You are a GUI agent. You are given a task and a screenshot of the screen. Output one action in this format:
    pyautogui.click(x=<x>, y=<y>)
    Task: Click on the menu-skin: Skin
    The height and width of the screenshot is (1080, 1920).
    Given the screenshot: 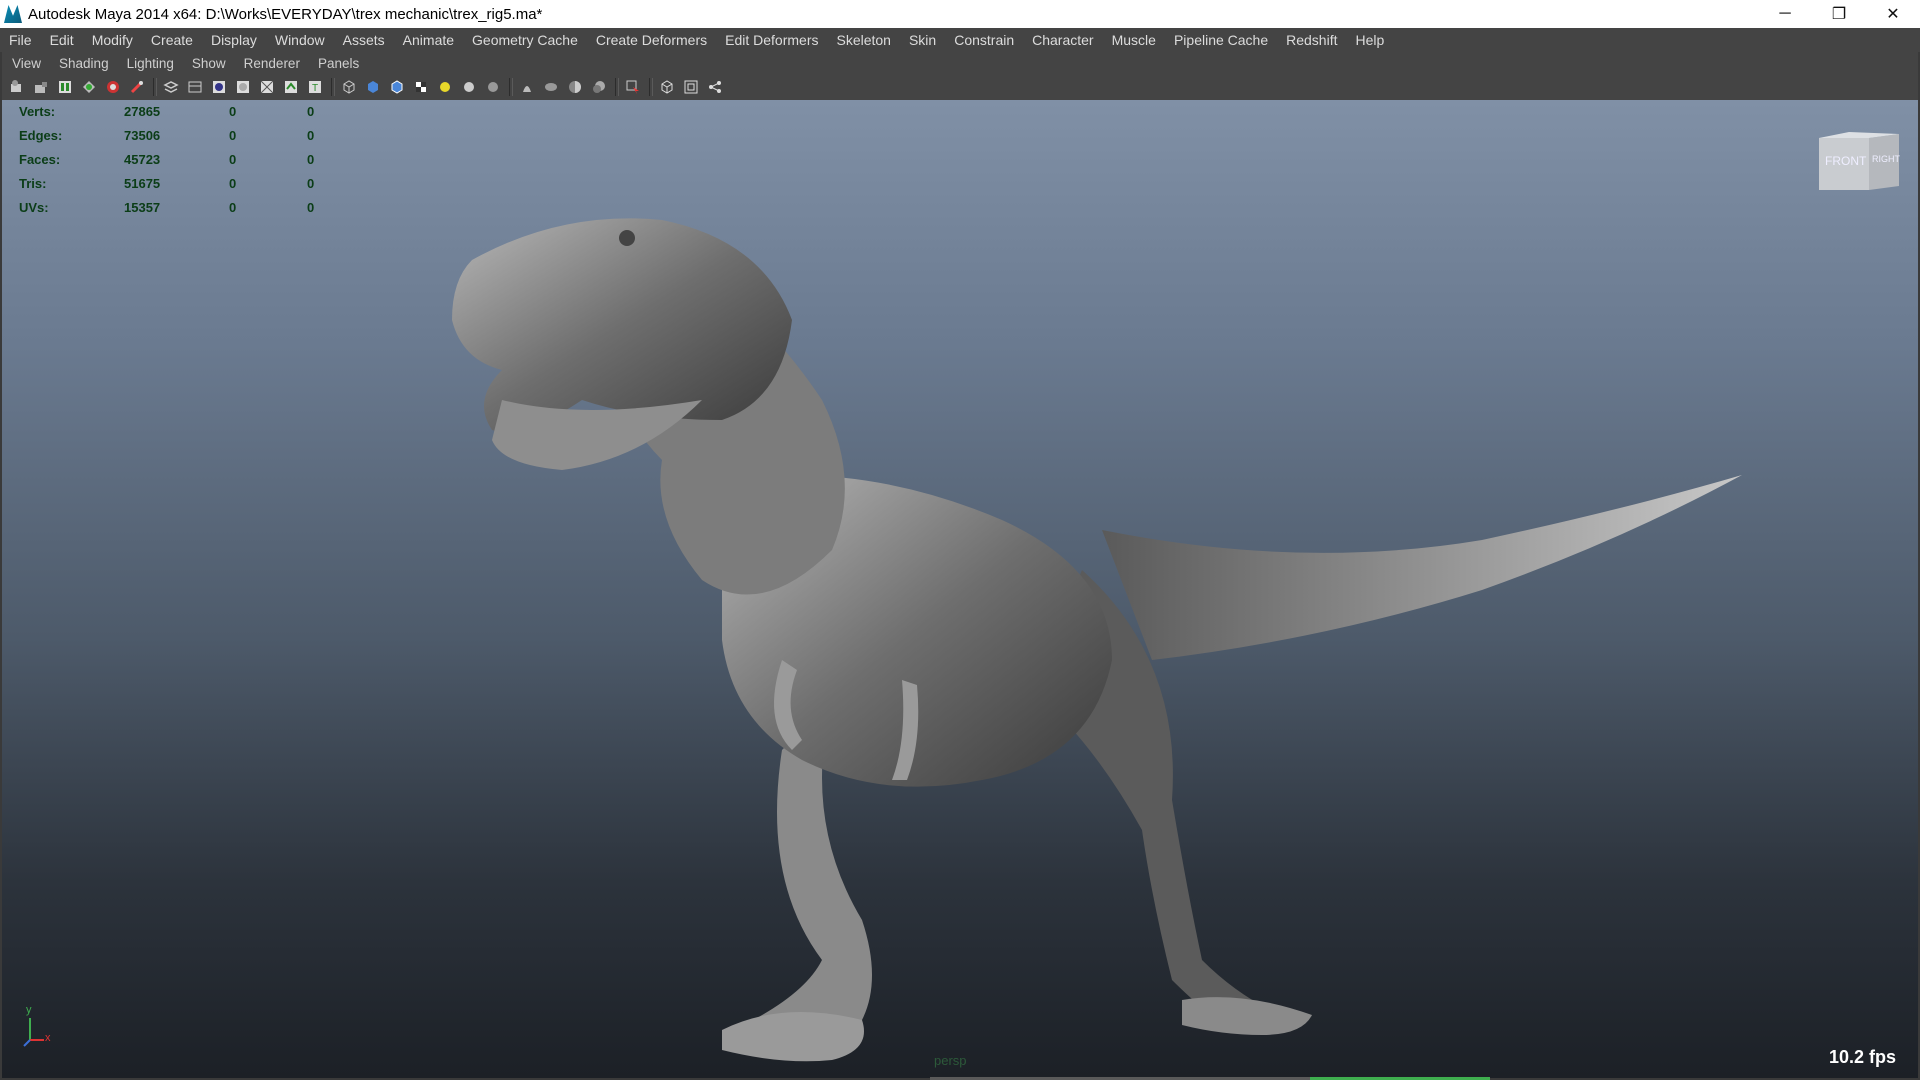 What is the action you would take?
    pyautogui.click(x=922, y=40)
    